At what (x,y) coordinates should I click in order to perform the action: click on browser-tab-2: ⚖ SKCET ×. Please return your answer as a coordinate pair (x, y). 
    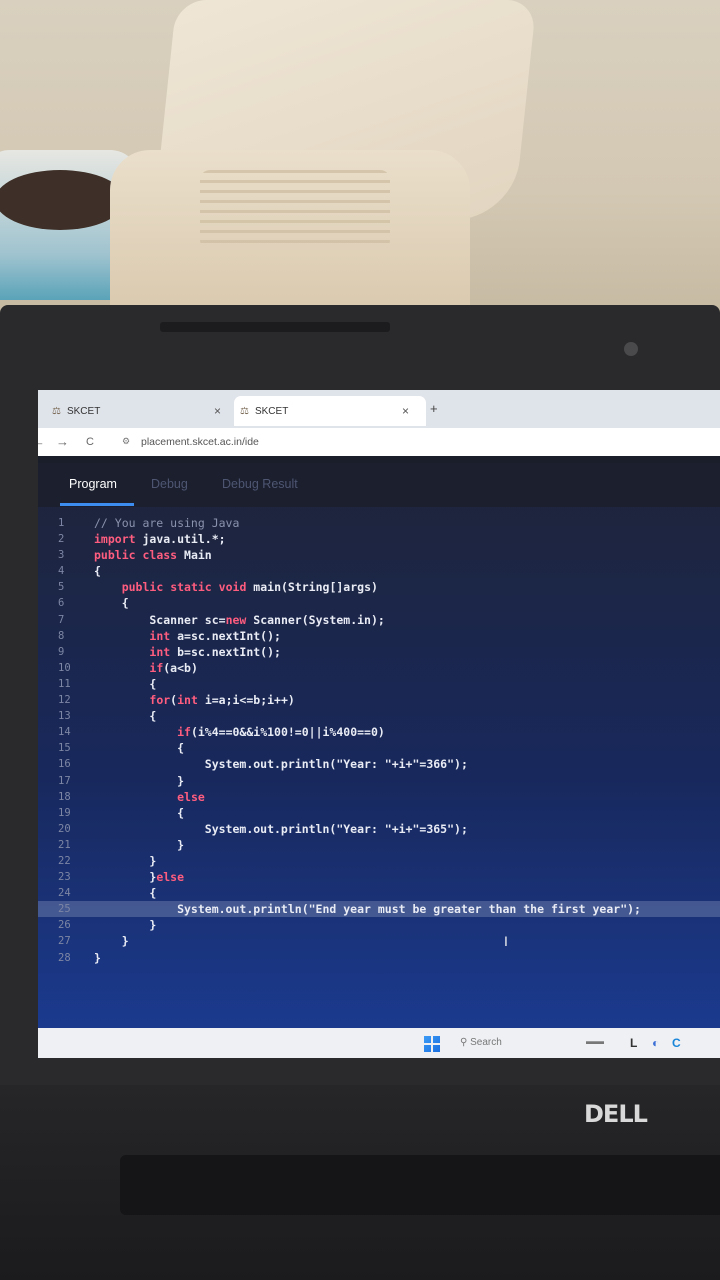
    Looking at the image, I should click on (330, 411).